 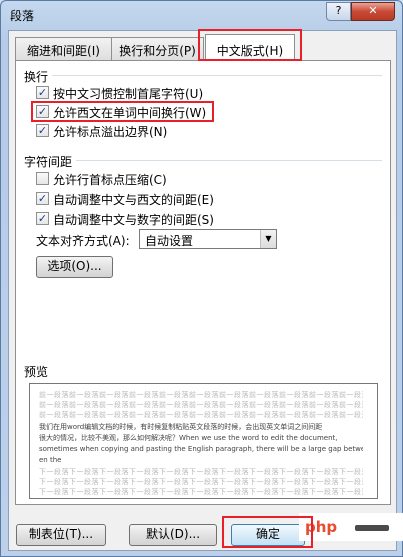 I want to click on select-value: 自动设置, so click(x=169, y=241).